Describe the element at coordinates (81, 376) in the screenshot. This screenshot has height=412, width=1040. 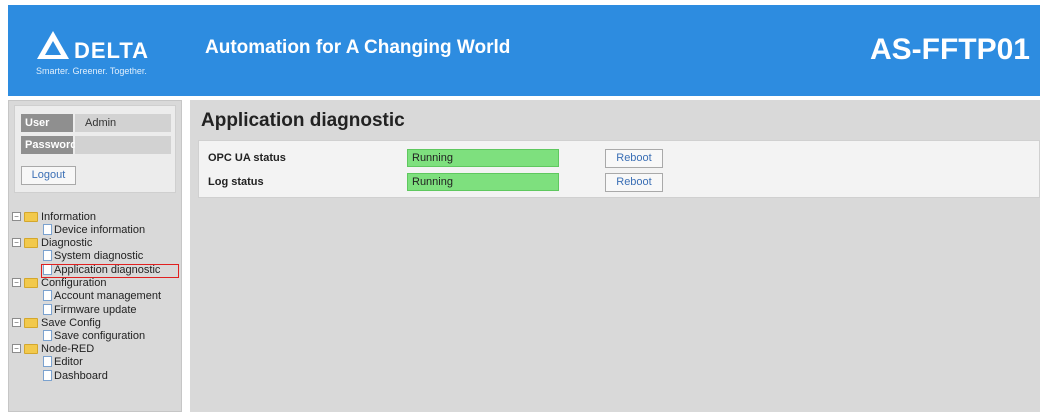
I see `tree-label: Dashboard` at that location.